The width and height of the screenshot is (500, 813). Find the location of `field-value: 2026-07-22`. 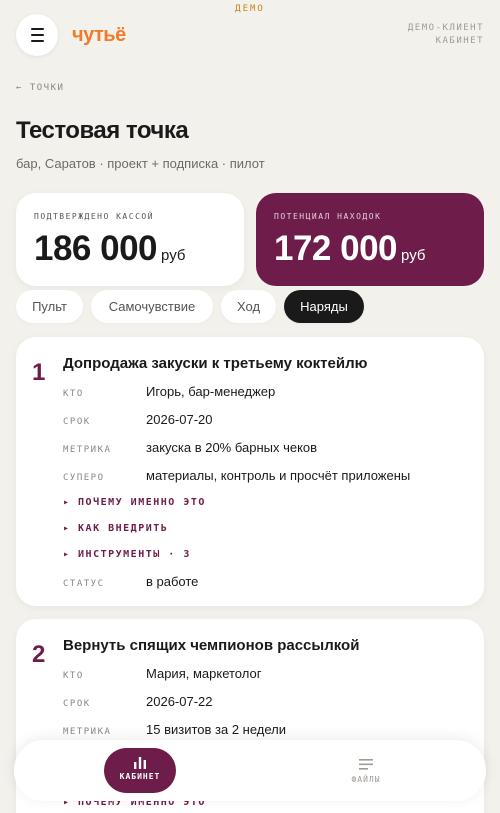

field-value: 2026-07-22 is located at coordinates (179, 701).